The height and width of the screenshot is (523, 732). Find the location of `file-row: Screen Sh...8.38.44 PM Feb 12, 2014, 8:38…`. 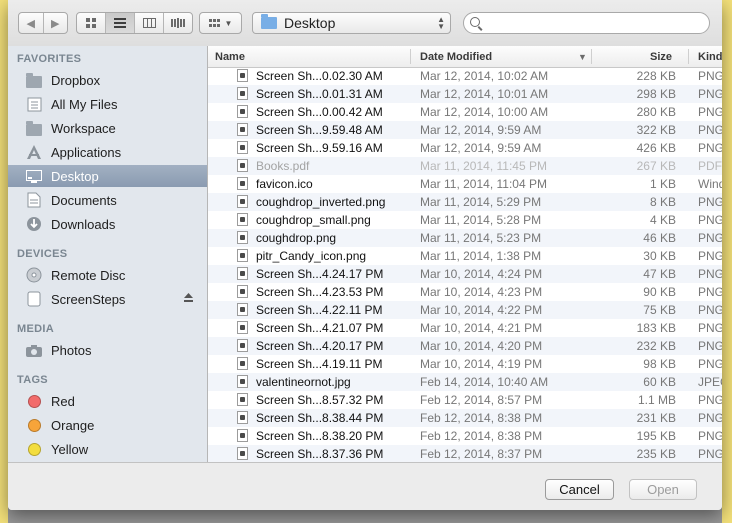

file-row: Screen Sh...8.38.44 PM Feb 12, 2014, 8:38… is located at coordinates (465, 418).